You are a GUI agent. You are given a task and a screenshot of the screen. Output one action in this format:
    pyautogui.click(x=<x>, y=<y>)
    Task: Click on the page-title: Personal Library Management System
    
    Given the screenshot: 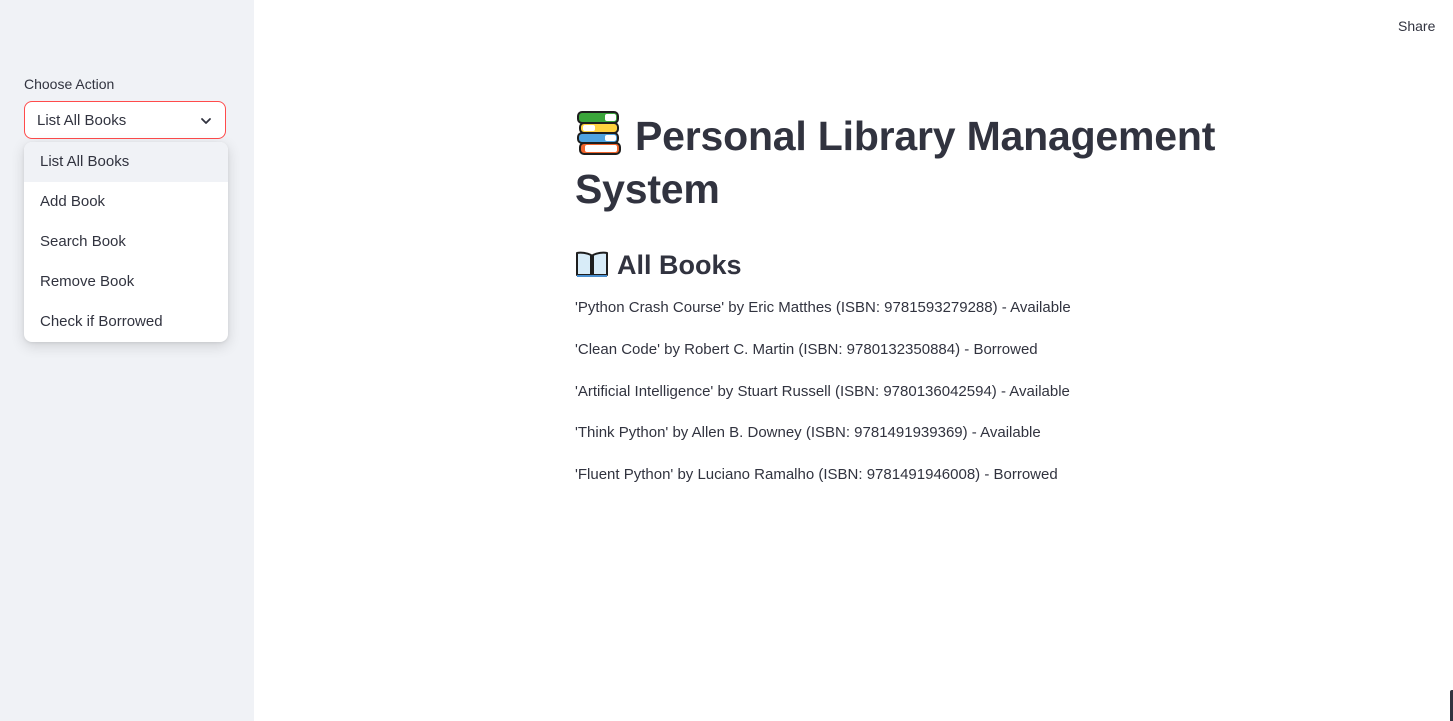 What is the action you would take?
    pyautogui.click(x=925, y=163)
    